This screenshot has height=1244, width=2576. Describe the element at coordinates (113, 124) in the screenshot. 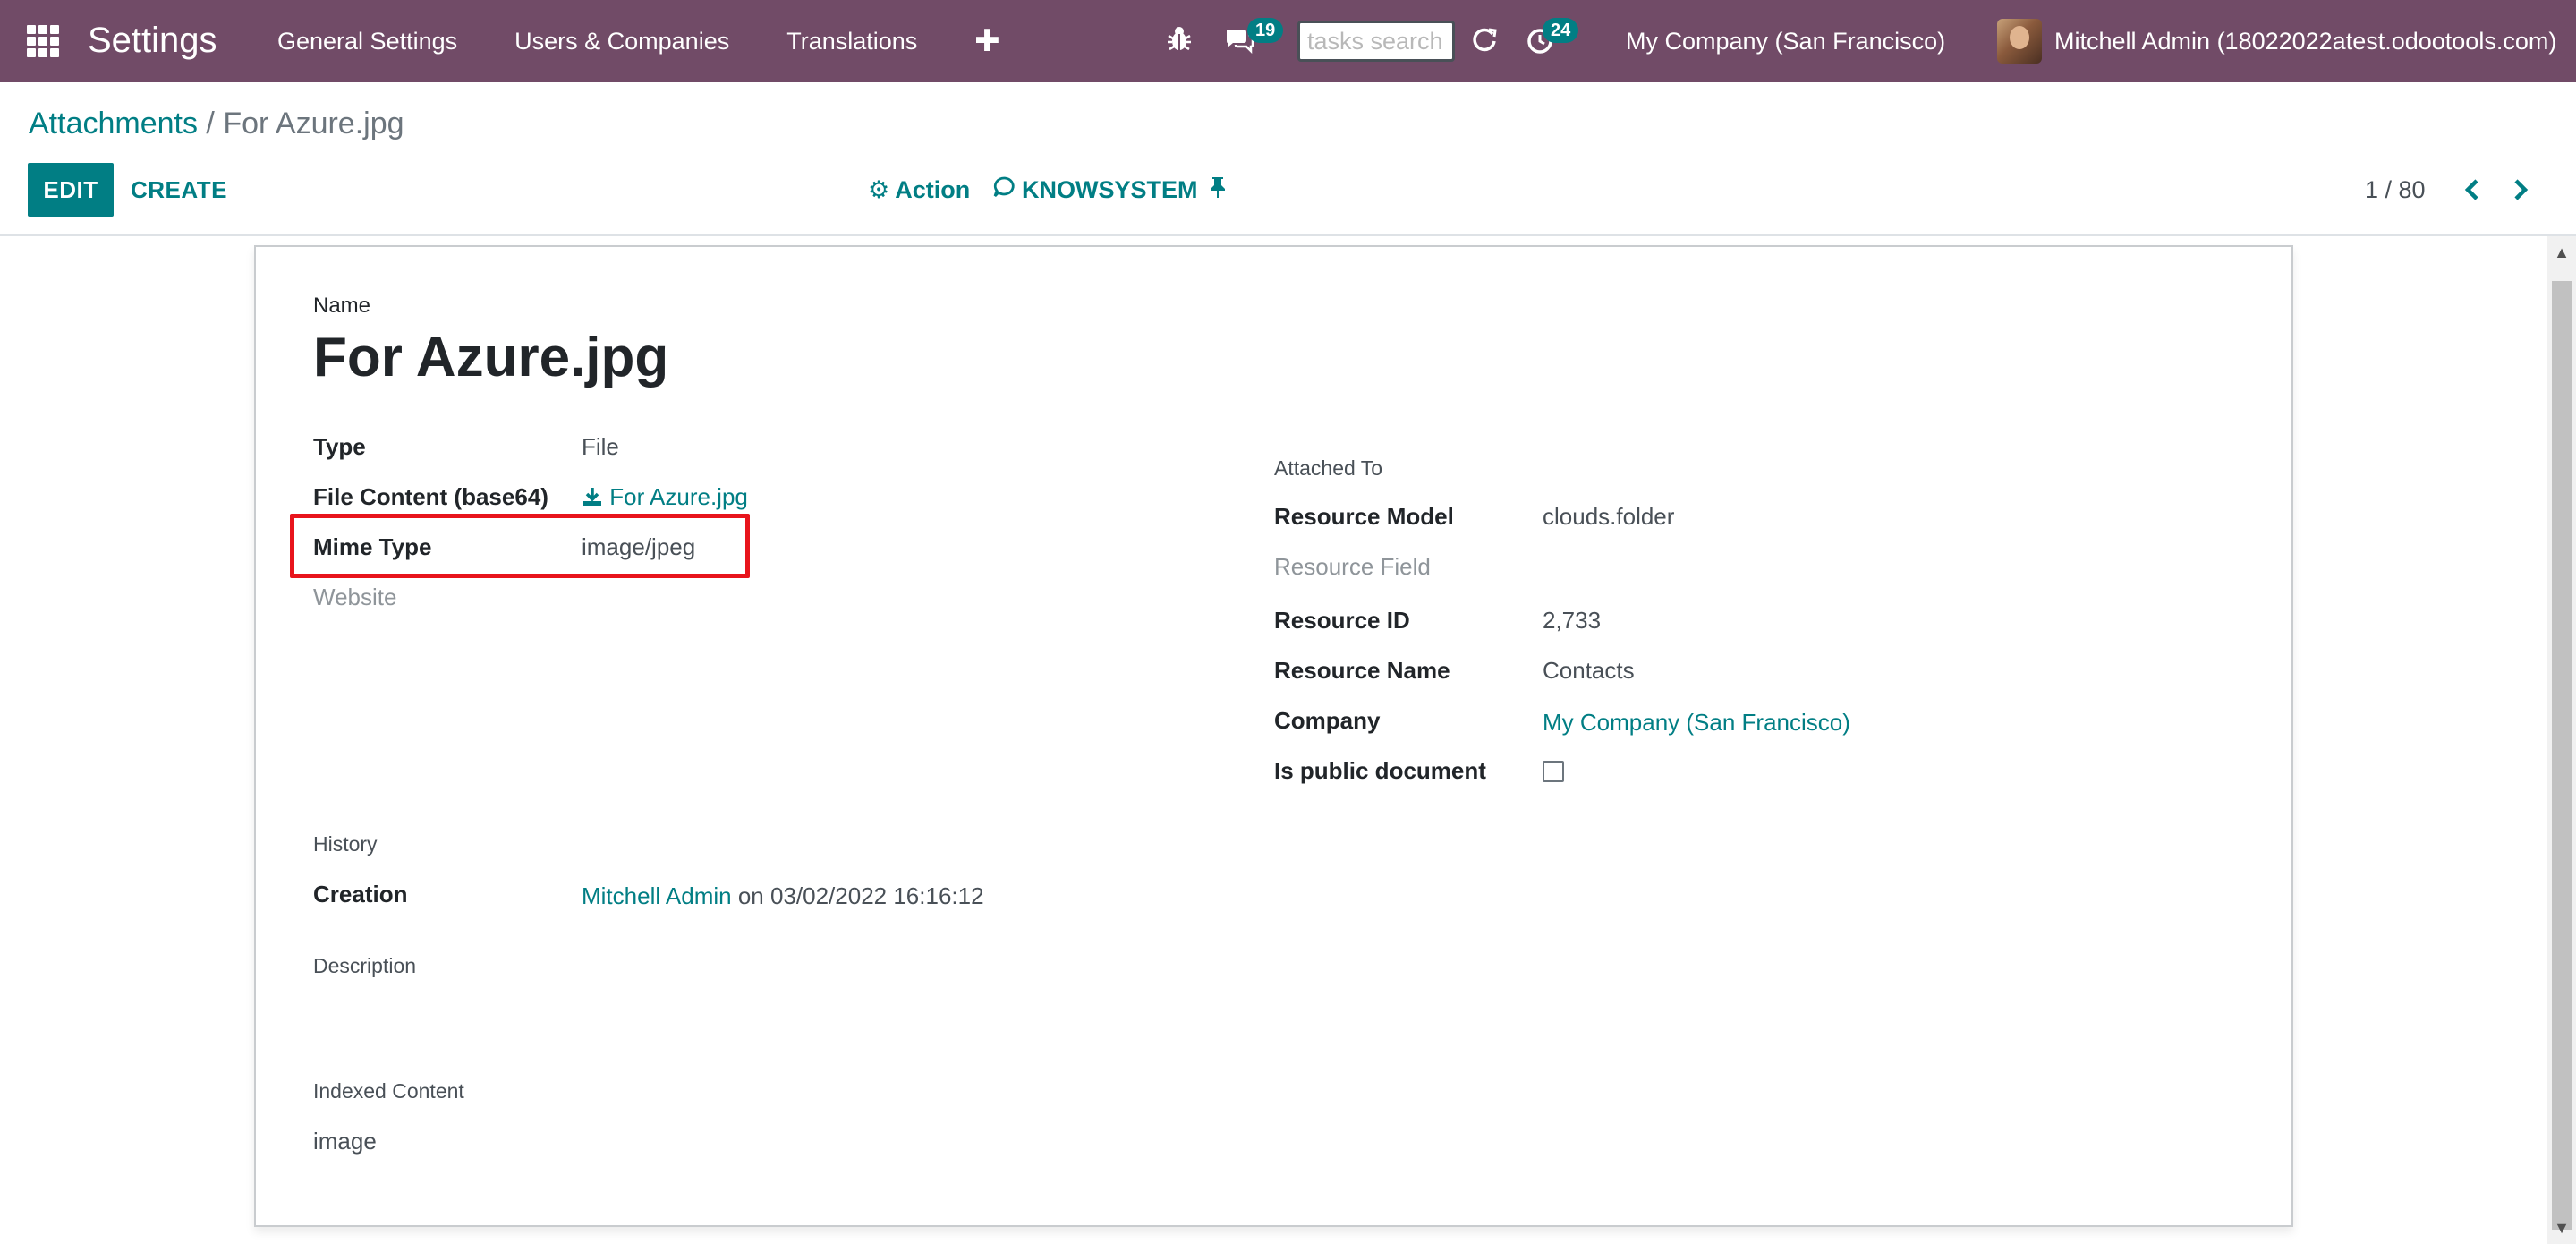

I see `breadcrumb-attachments-link: Attachments` at that location.